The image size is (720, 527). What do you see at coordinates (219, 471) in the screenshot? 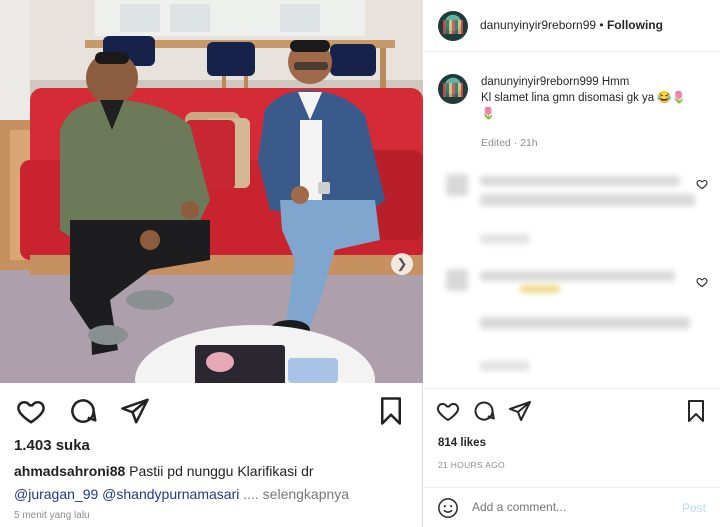
I see `caption-text: Pastii pd nunggu Klarifikasi dr` at bounding box center [219, 471].